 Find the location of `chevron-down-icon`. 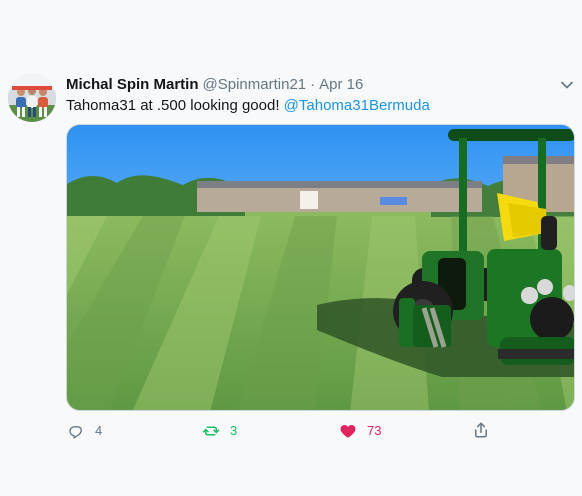

chevron-down-icon is located at coordinates (567, 85).